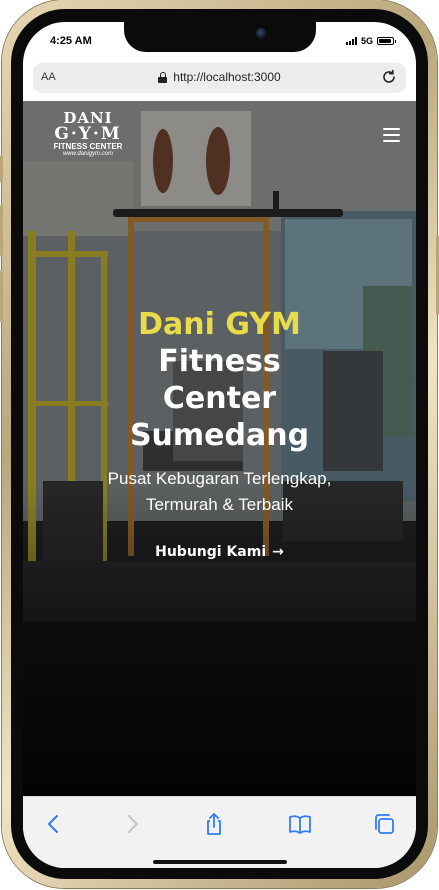  Describe the element at coordinates (211, 552) in the screenshot. I see `contact-us-label: Hubungi Kami` at that location.